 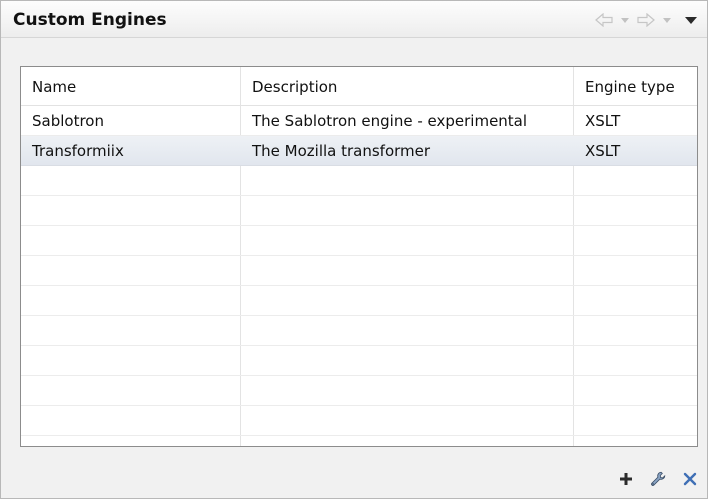 I want to click on add-button, so click(x=626, y=479).